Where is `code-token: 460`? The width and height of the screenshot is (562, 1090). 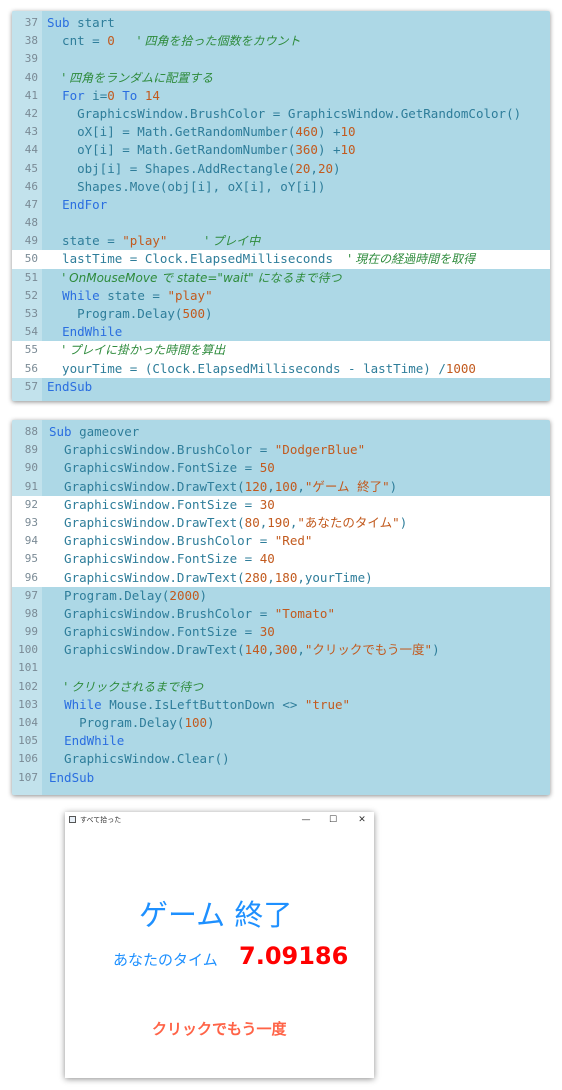 code-token: 460 is located at coordinates (306, 132).